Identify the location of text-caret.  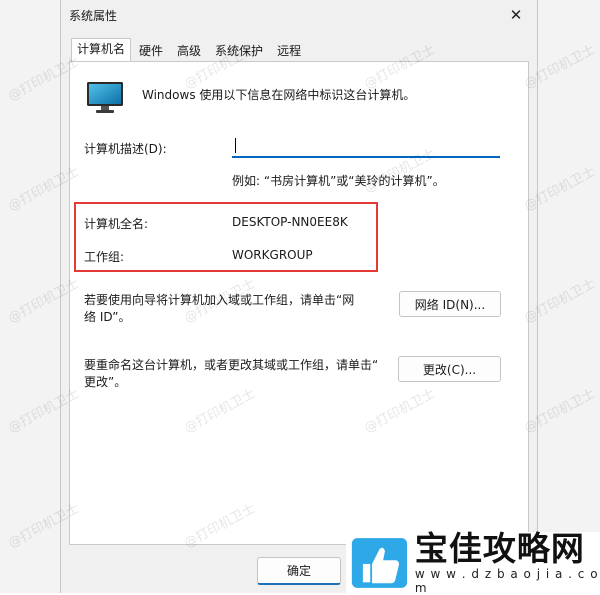
(235, 145).